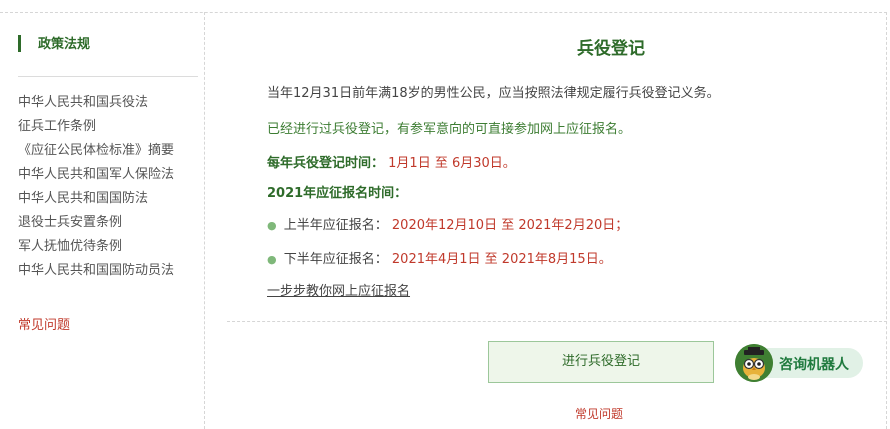 This screenshot has width=890, height=429. I want to click on consult-robot-button: 咨询机器人, so click(800, 363).